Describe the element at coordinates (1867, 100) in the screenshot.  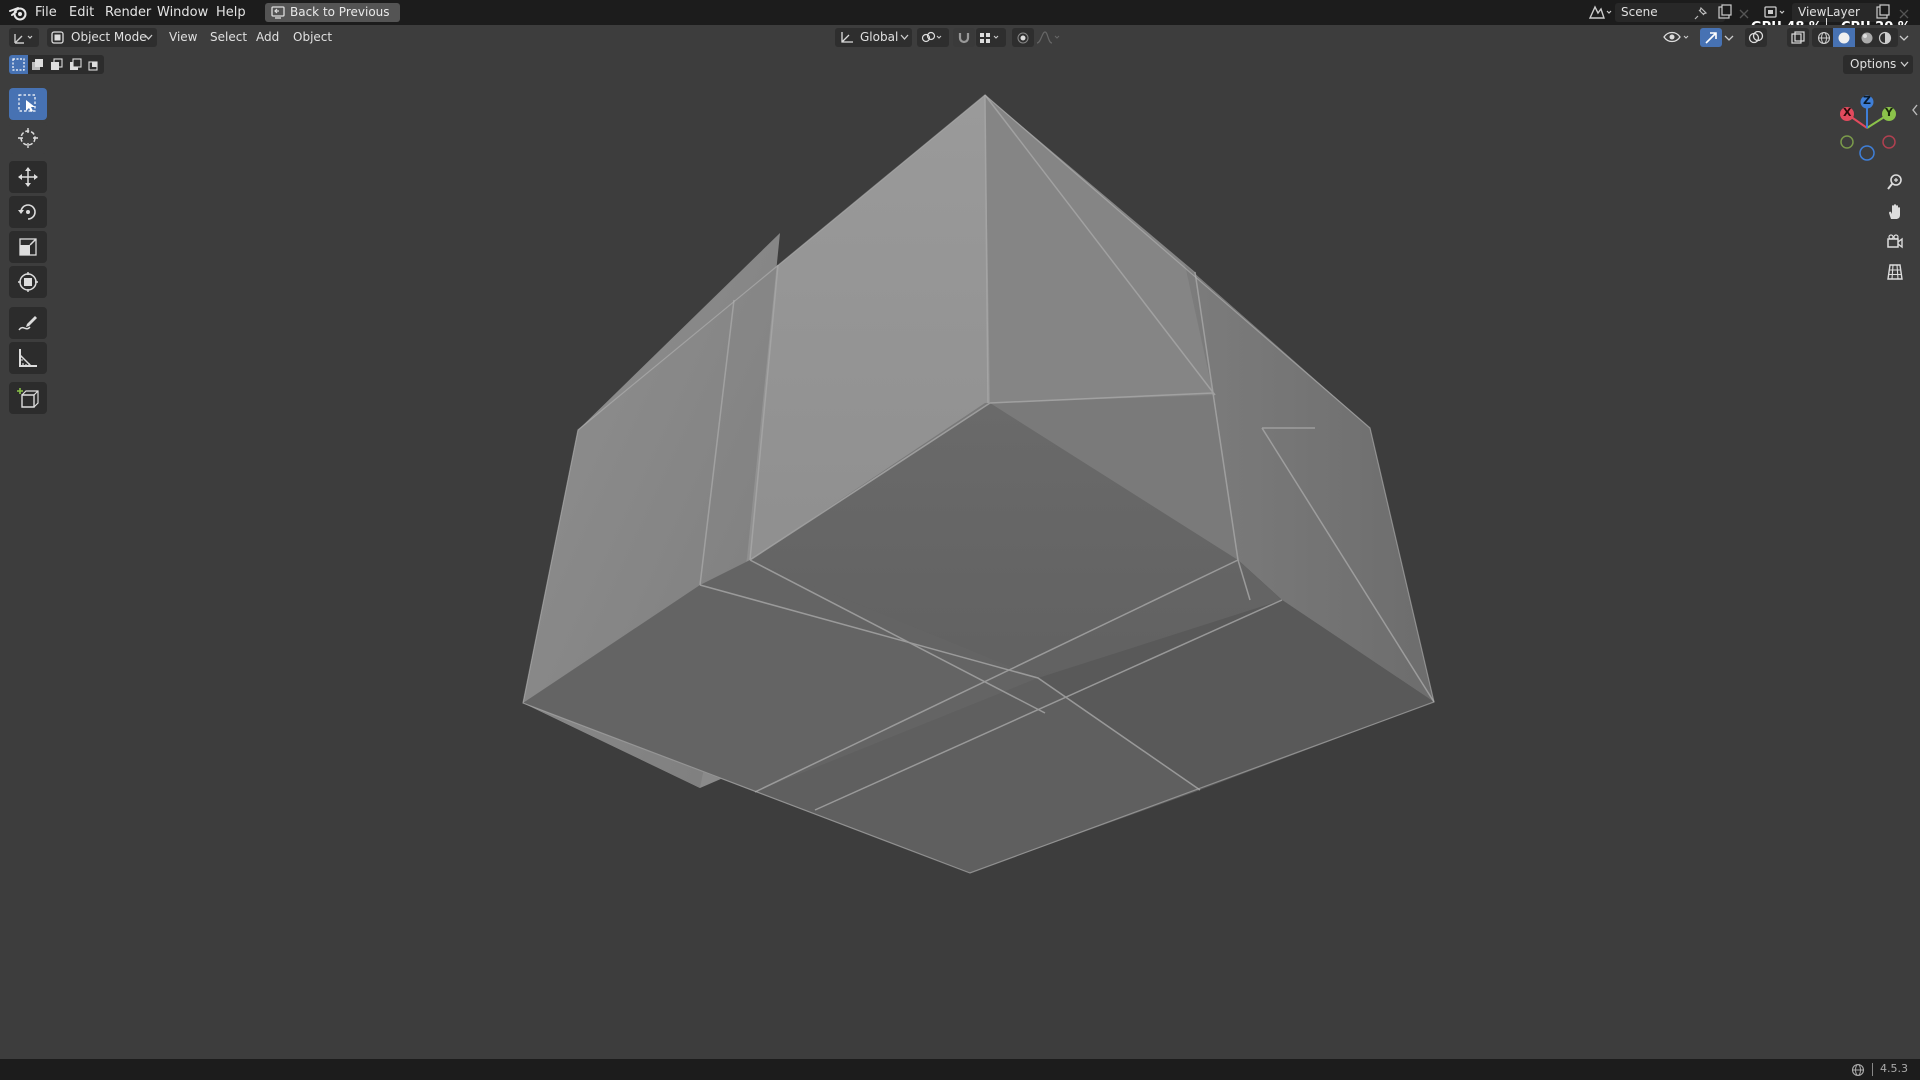
I see `gizmo-z-label: Z` at that location.